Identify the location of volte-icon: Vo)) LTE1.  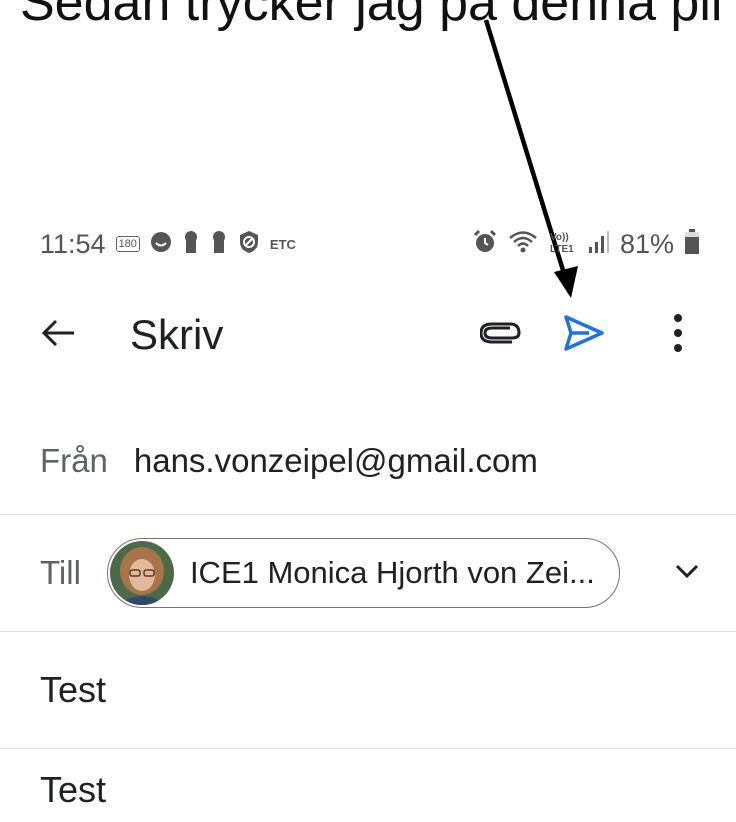
(563, 244).